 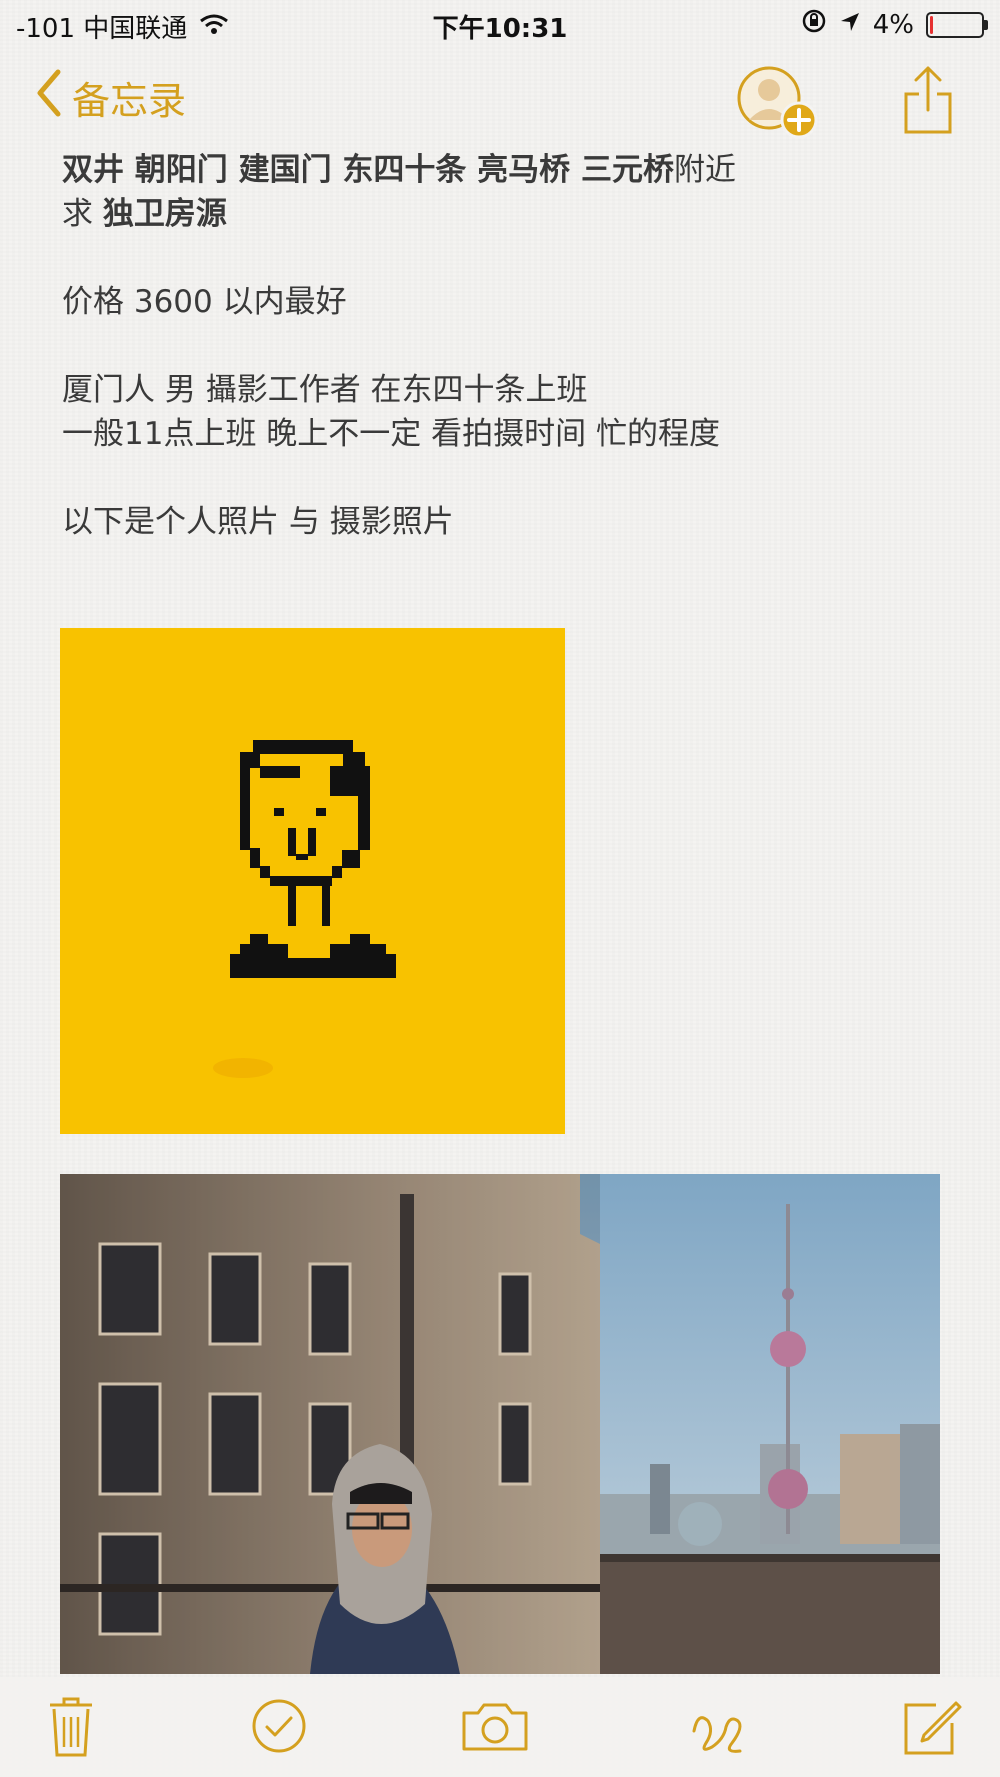 I want to click on add-contact-icon, so click(x=777, y=102).